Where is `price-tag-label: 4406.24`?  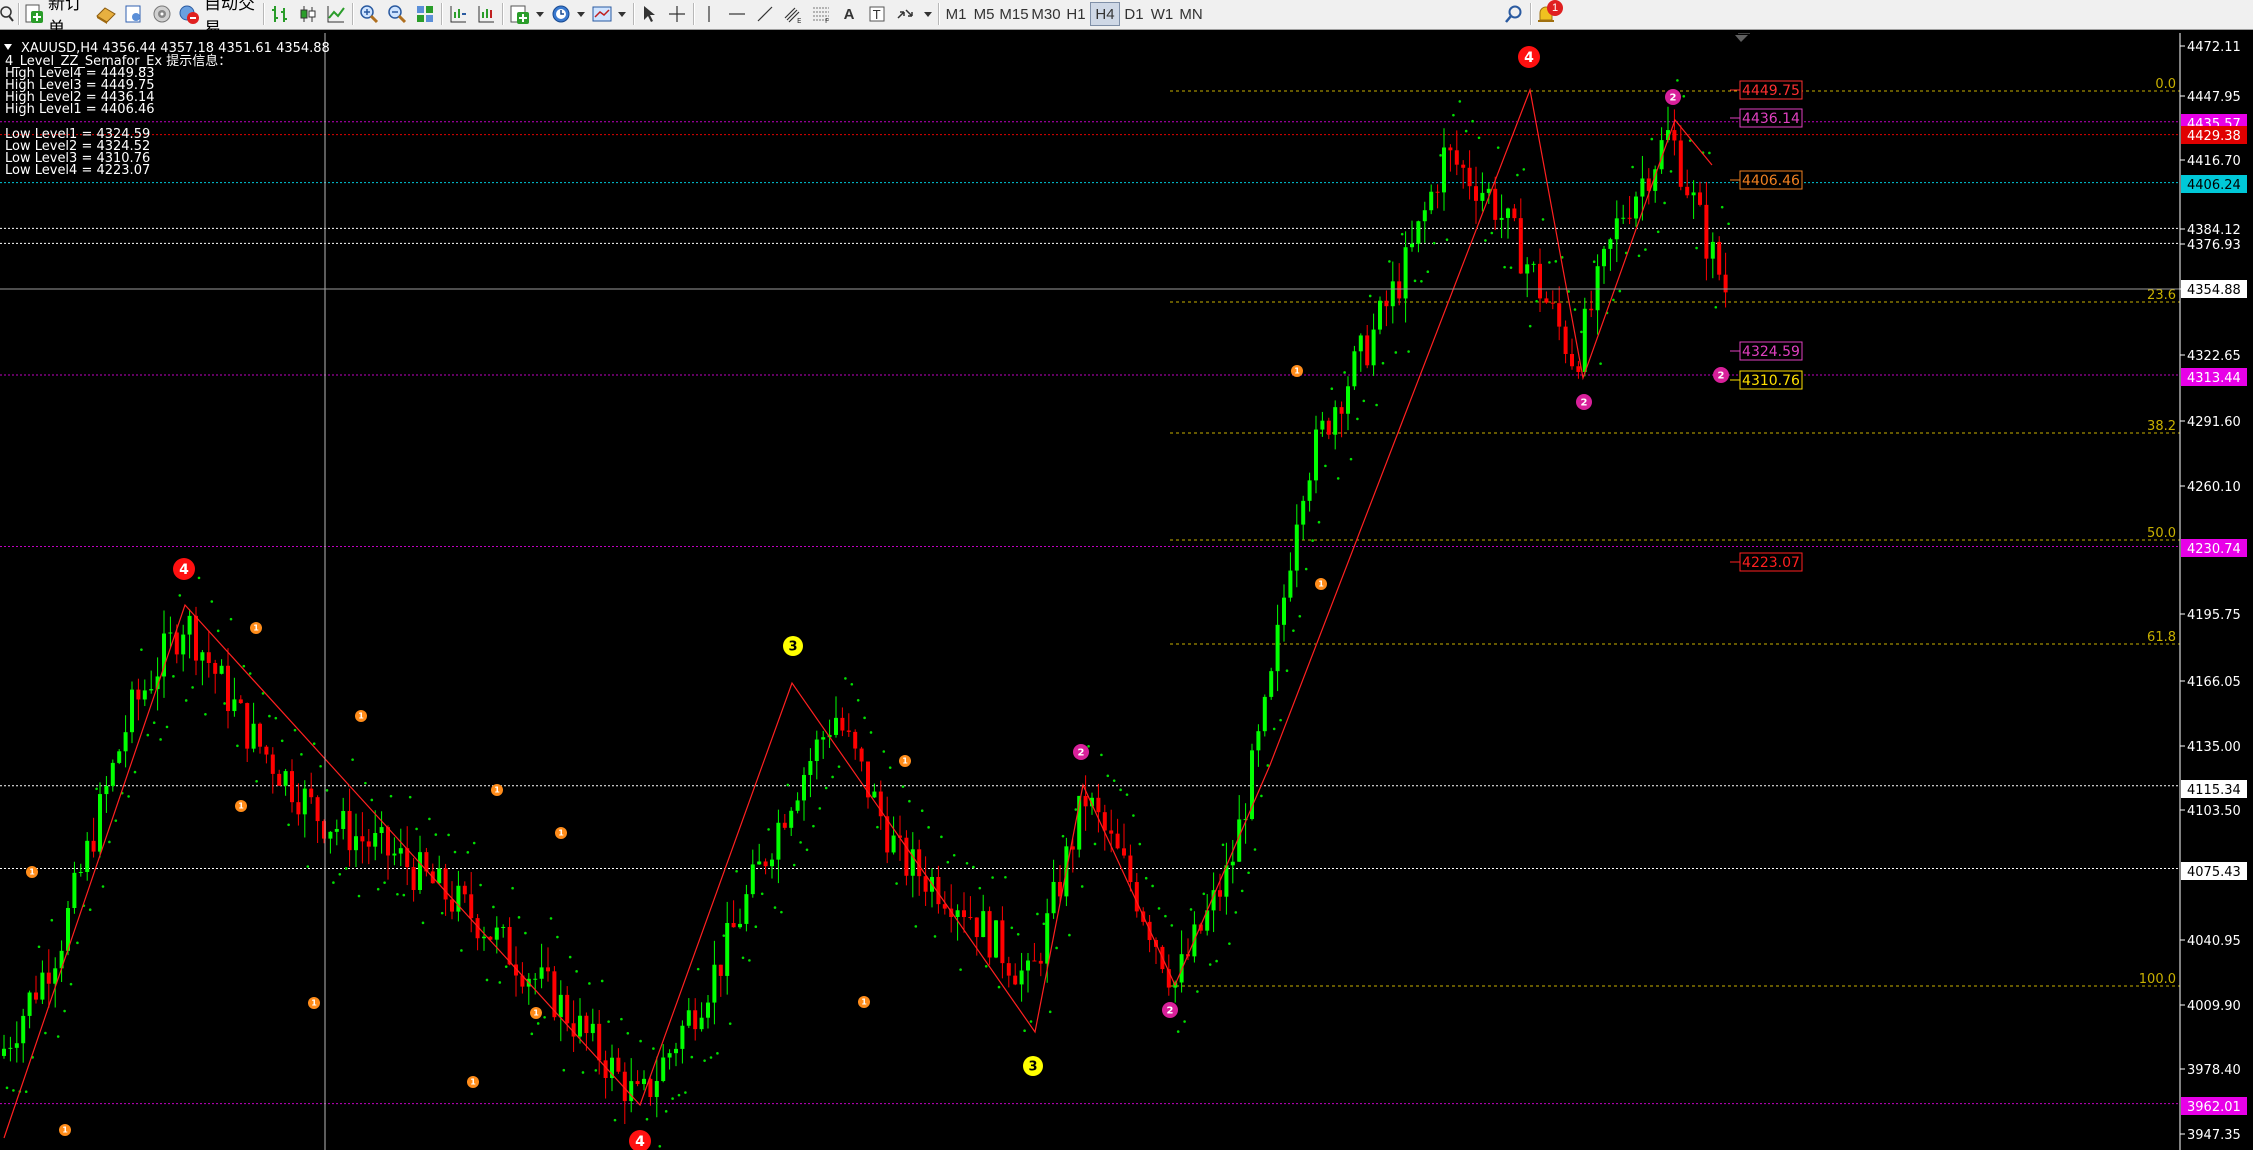 price-tag-label: 4406.24 is located at coordinates (2214, 185).